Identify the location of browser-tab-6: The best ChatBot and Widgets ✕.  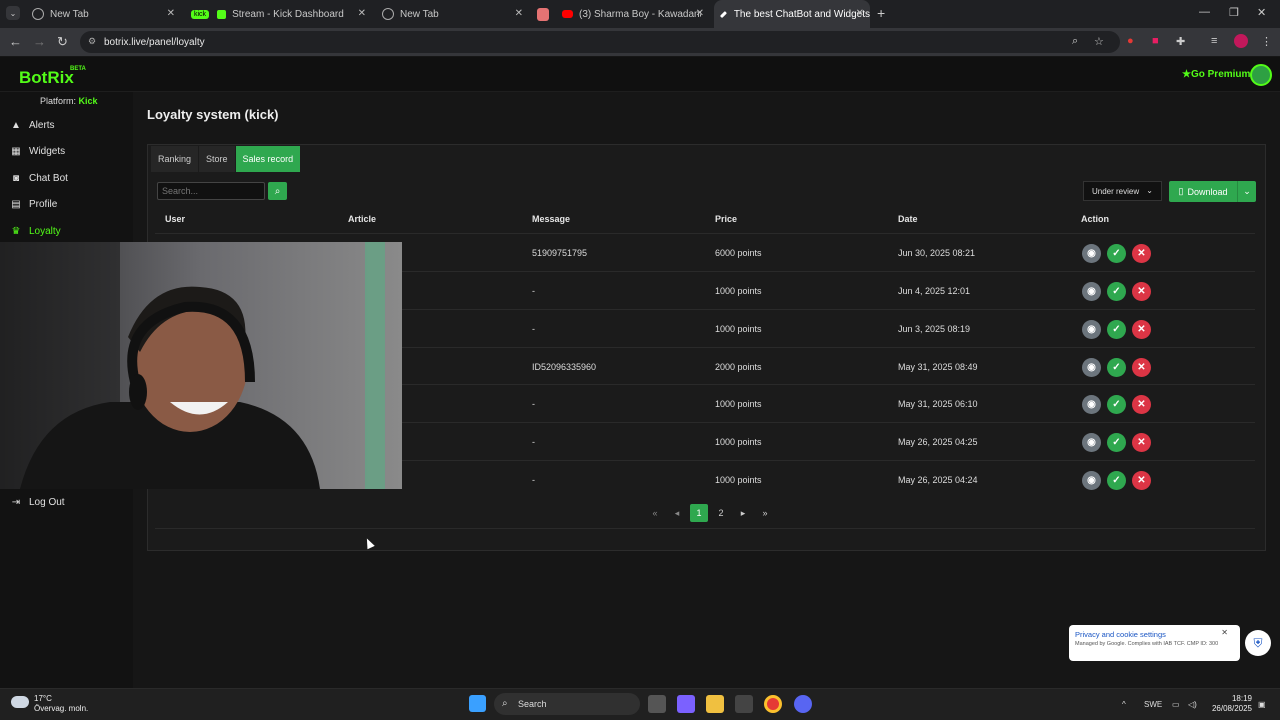
(792, 14).